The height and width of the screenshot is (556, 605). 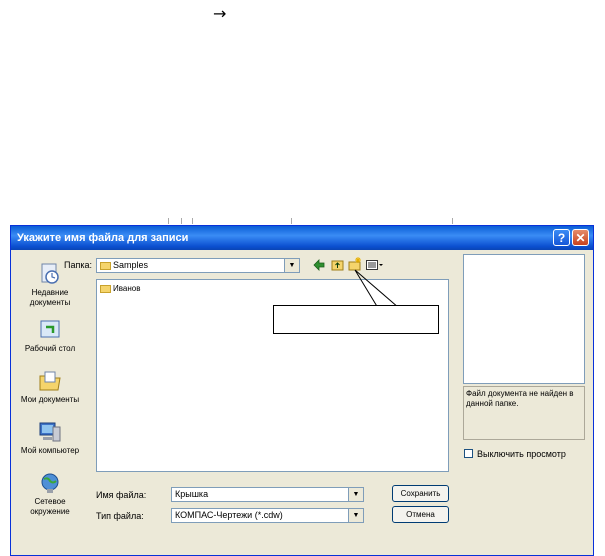 What do you see at coordinates (229, 515) in the screenshot?
I see `filetype-value: КОМПАС-Чертежи (*.cdw)` at bounding box center [229, 515].